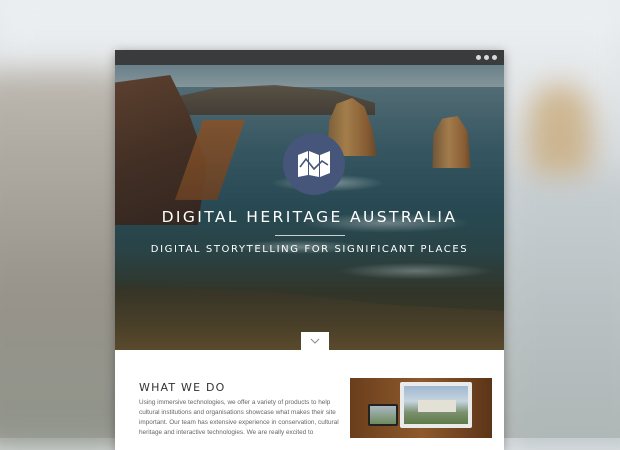 The height and width of the screenshot is (450, 620). I want to click on section-heading: WHAT WE DO, so click(182, 387).